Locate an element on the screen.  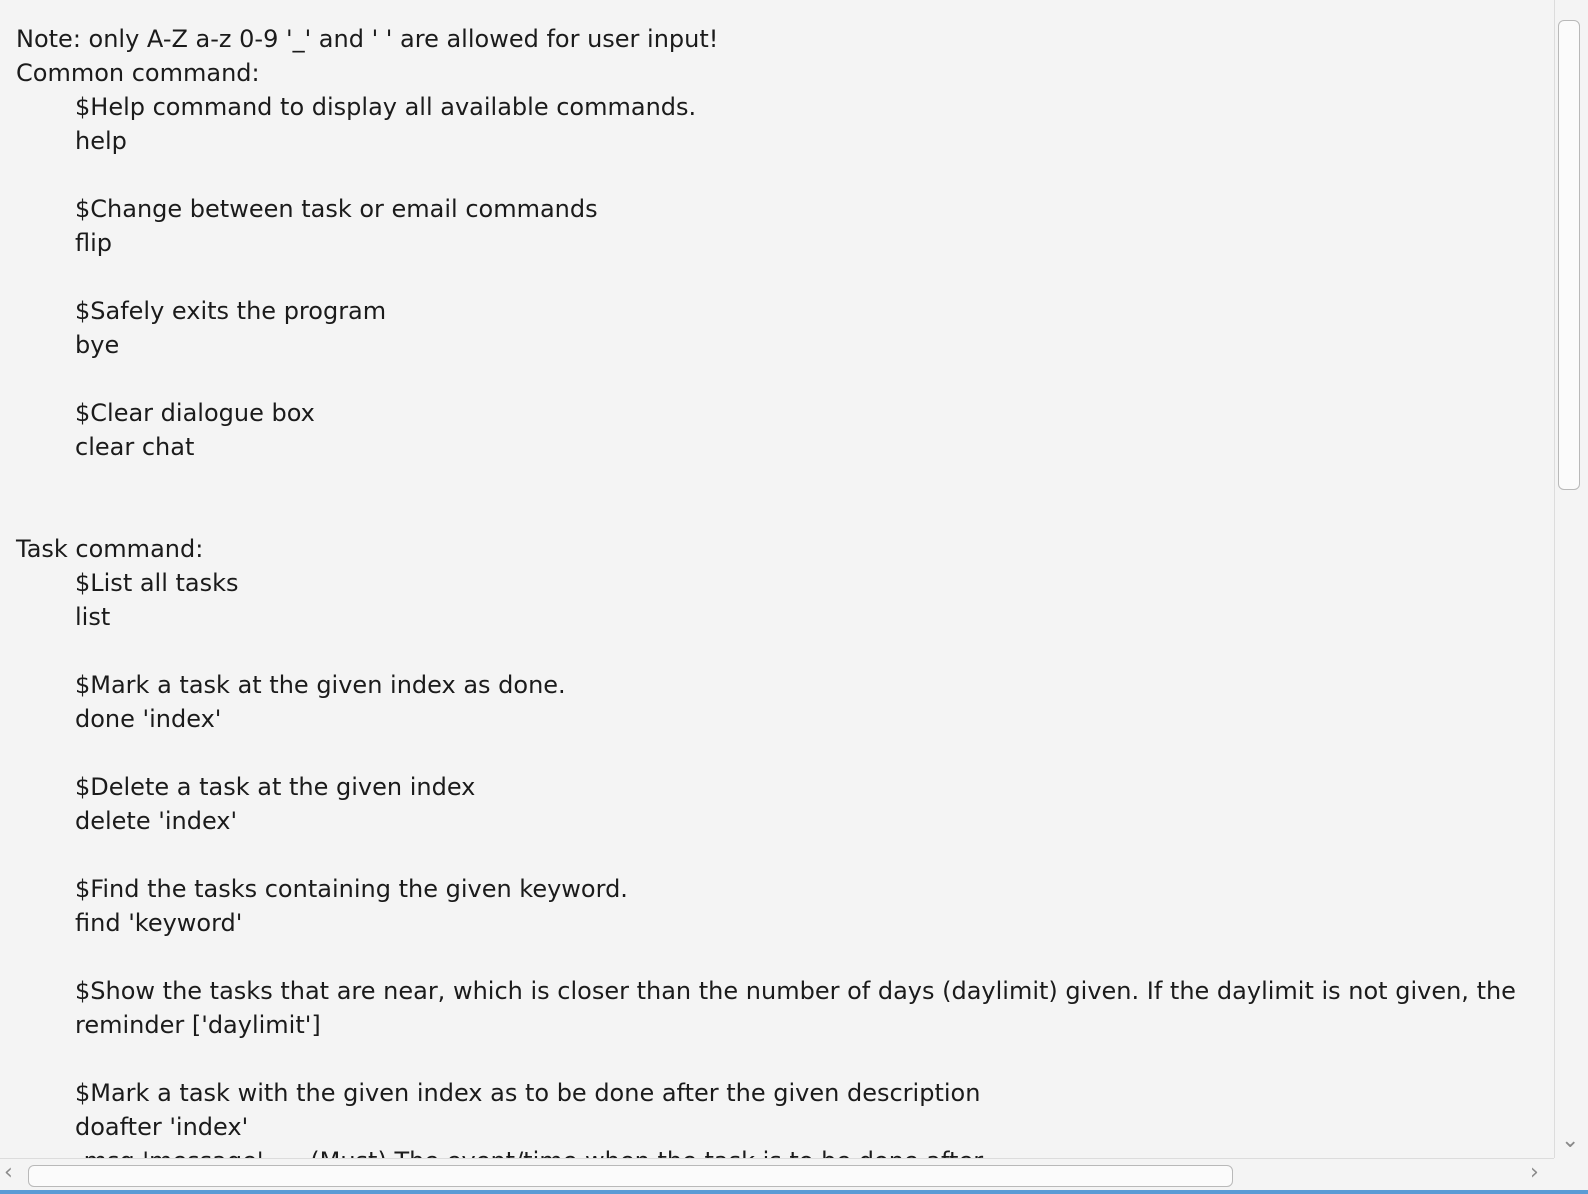
common-command-heading: Common command: is located at coordinates (138, 73).